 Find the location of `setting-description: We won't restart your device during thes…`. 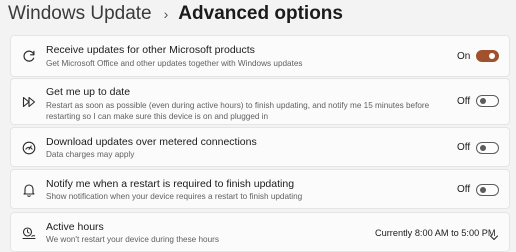

setting-description: We won't restart your device during thes… is located at coordinates (132, 239).